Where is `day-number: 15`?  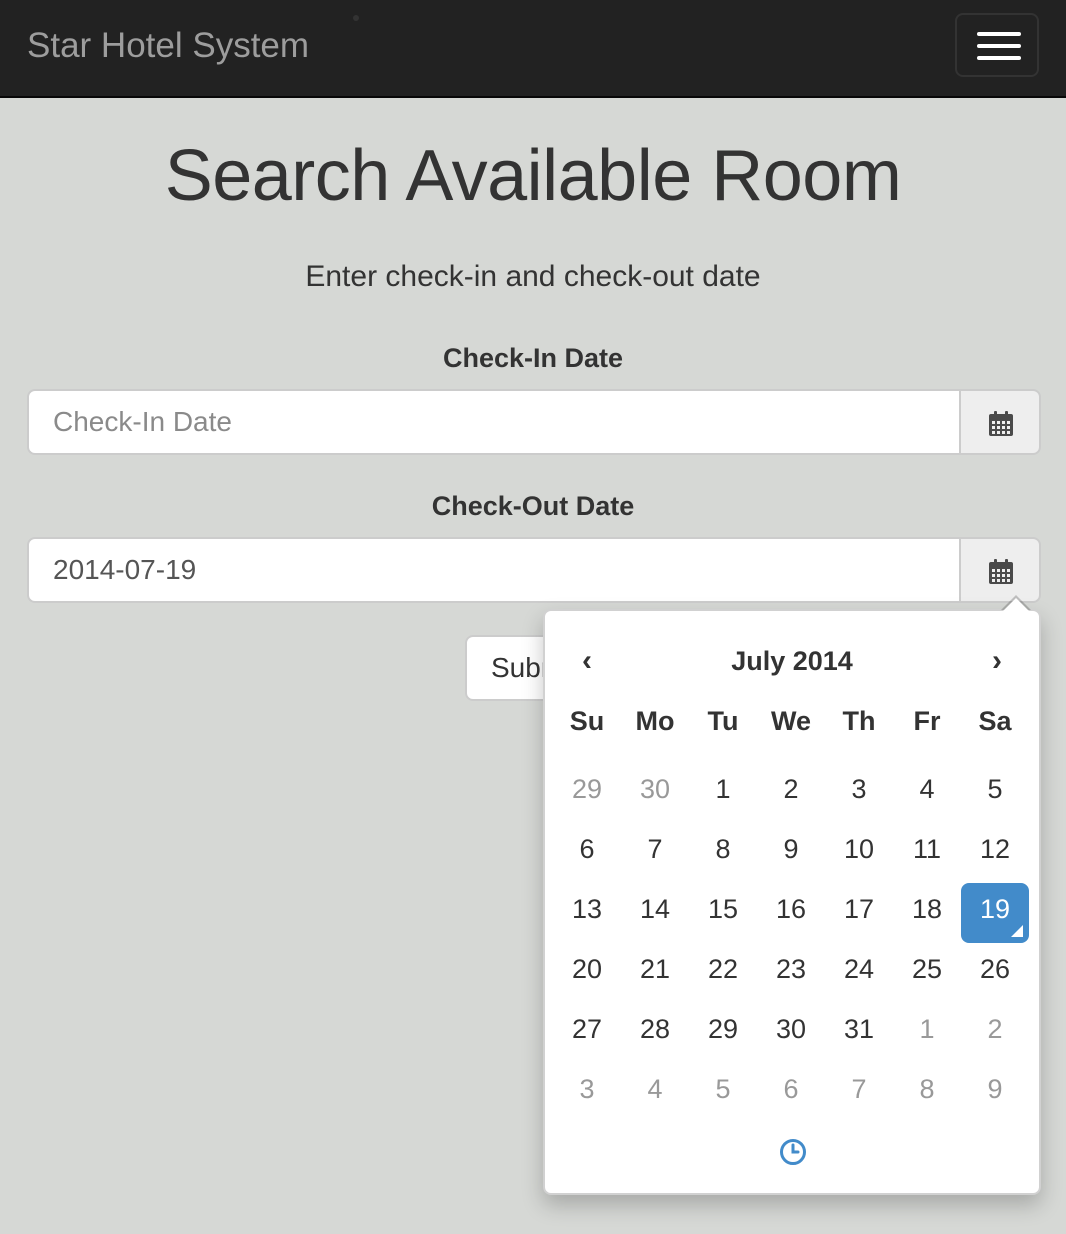 day-number: 15 is located at coordinates (723, 909).